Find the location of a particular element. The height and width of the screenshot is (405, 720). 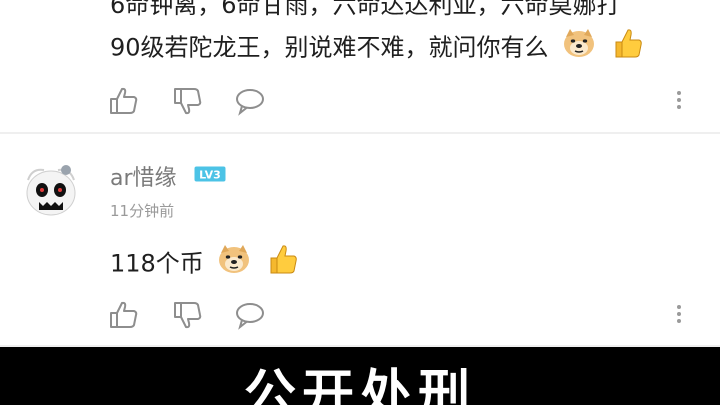

timestamp: 11分钟前 is located at coordinates (142, 211).